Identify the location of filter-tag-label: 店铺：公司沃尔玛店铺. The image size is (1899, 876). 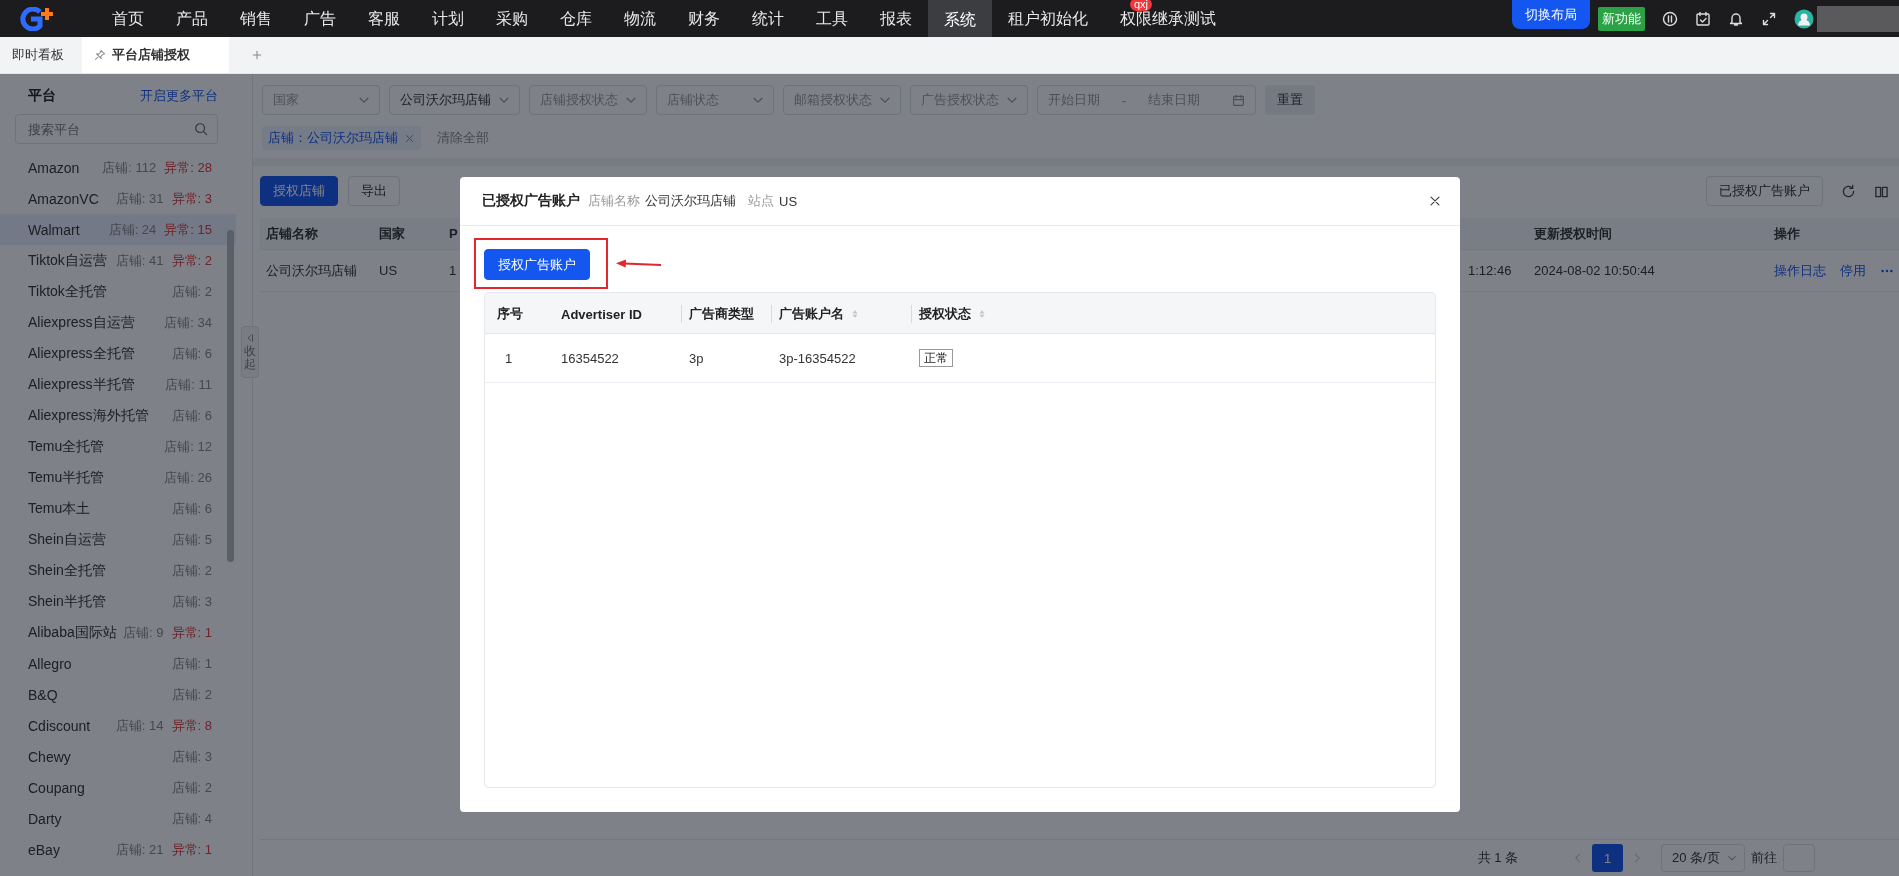
(333, 138).